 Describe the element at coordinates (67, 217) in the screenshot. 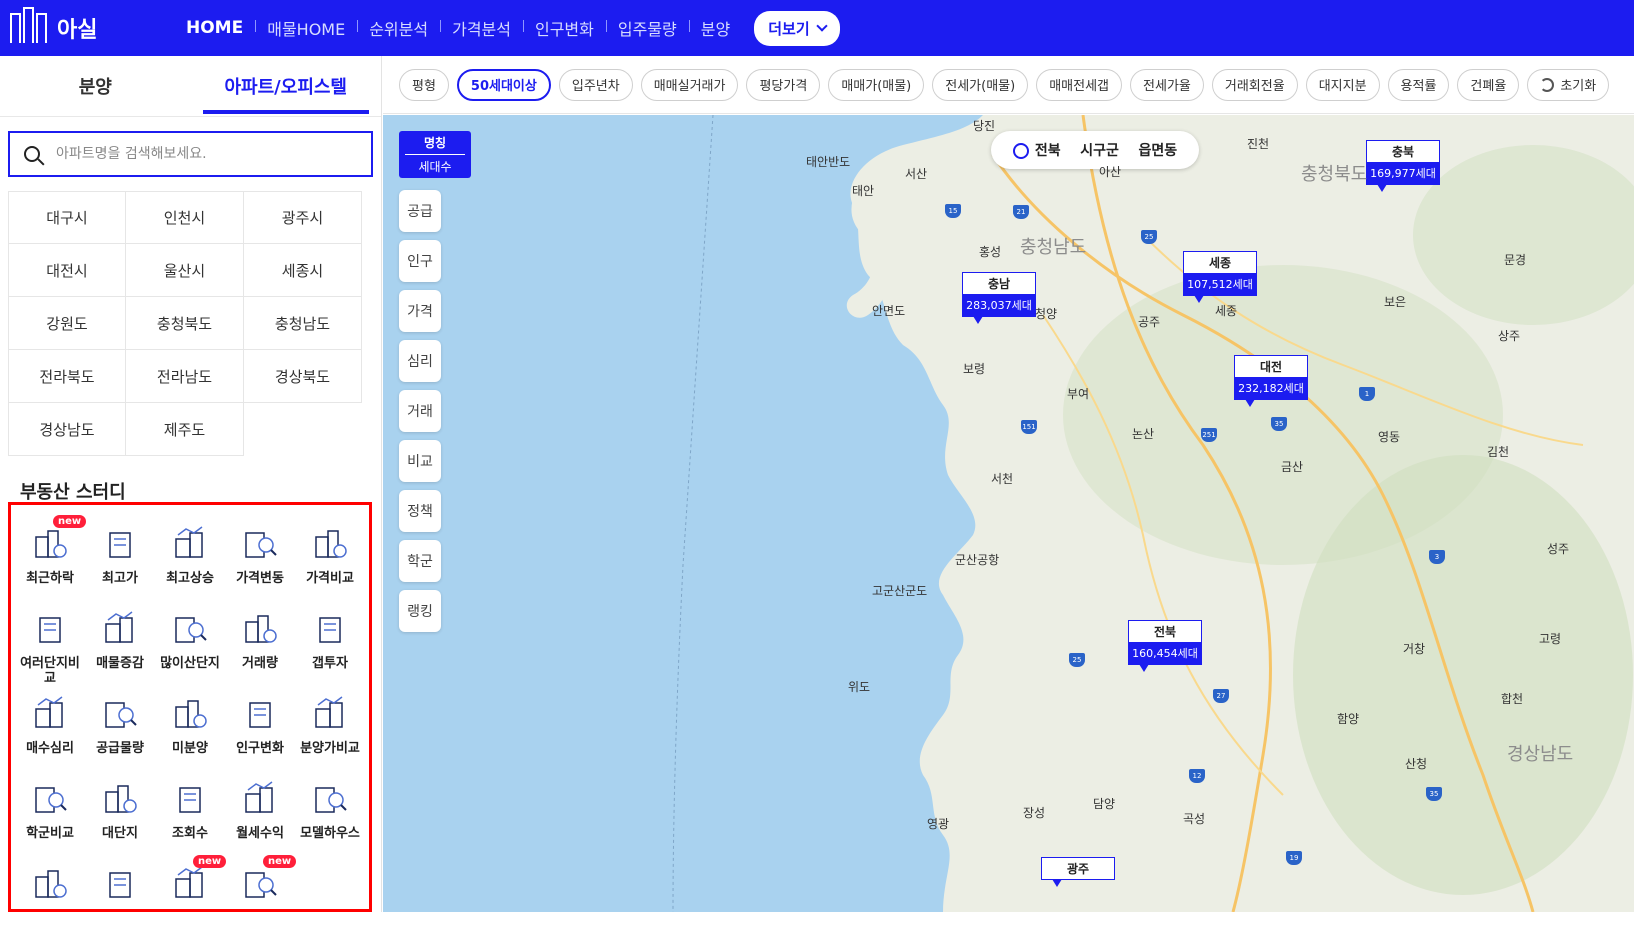

I see `region-button: 대구시` at that location.